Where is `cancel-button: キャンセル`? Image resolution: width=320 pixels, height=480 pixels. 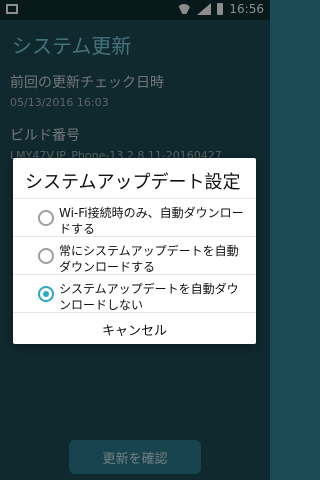
cancel-button: キャンセル is located at coordinates (134, 328).